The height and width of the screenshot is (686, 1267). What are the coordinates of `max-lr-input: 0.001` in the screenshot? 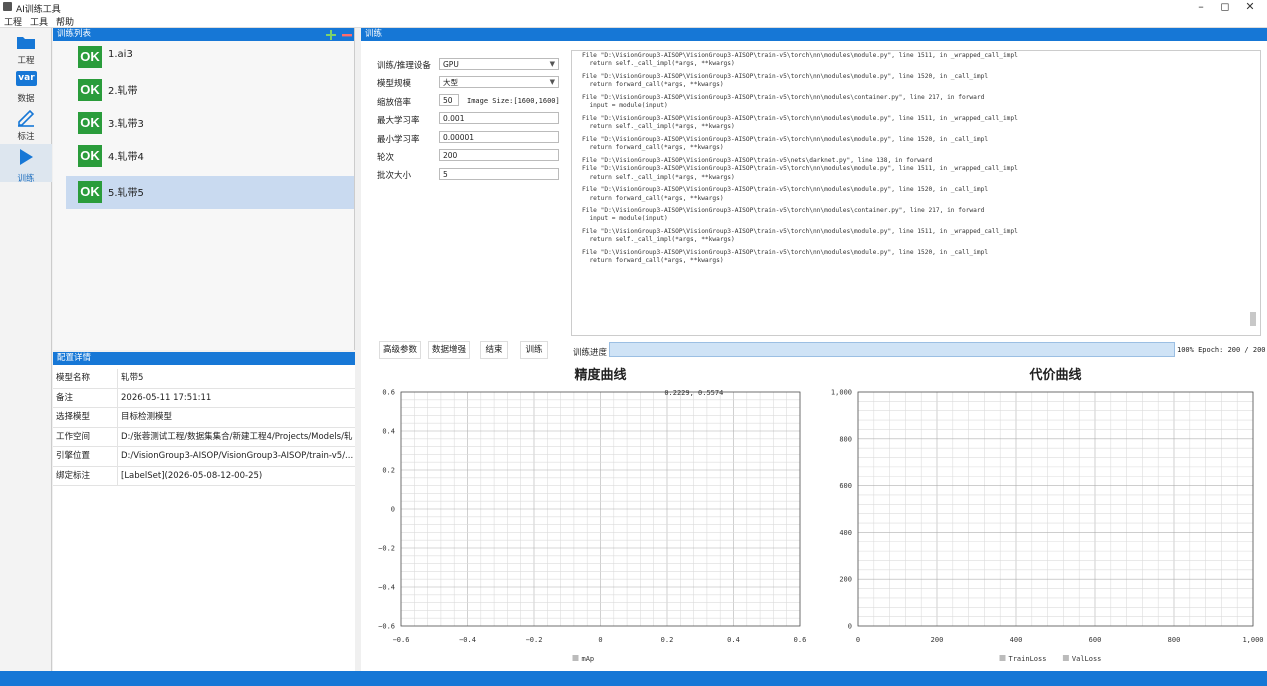 It's located at (499, 118).